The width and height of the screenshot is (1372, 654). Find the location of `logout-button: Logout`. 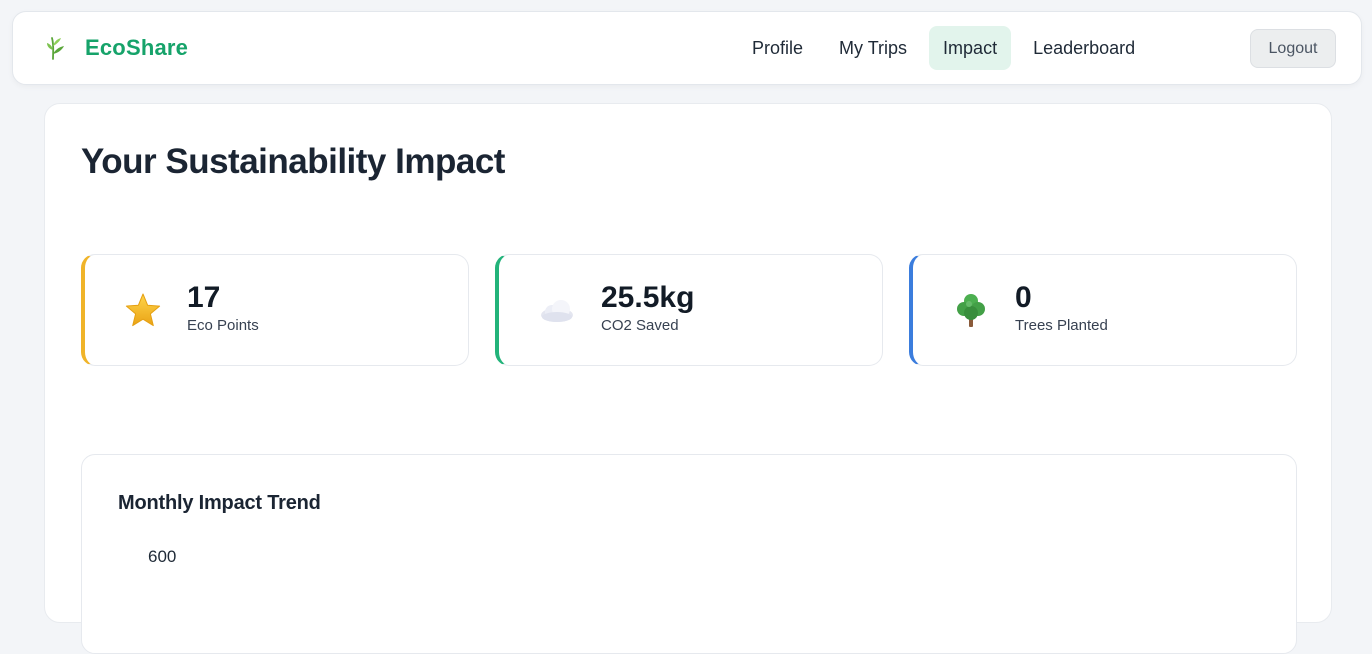

logout-button: Logout is located at coordinates (1293, 48).